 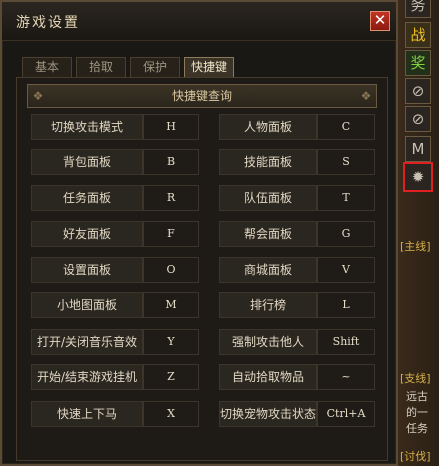 What do you see at coordinates (203, 342) in the screenshot?
I see `shortcut-row: 打开/关闭音乐音效 Y 强制攻击他人 Shift` at bounding box center [203, 342].